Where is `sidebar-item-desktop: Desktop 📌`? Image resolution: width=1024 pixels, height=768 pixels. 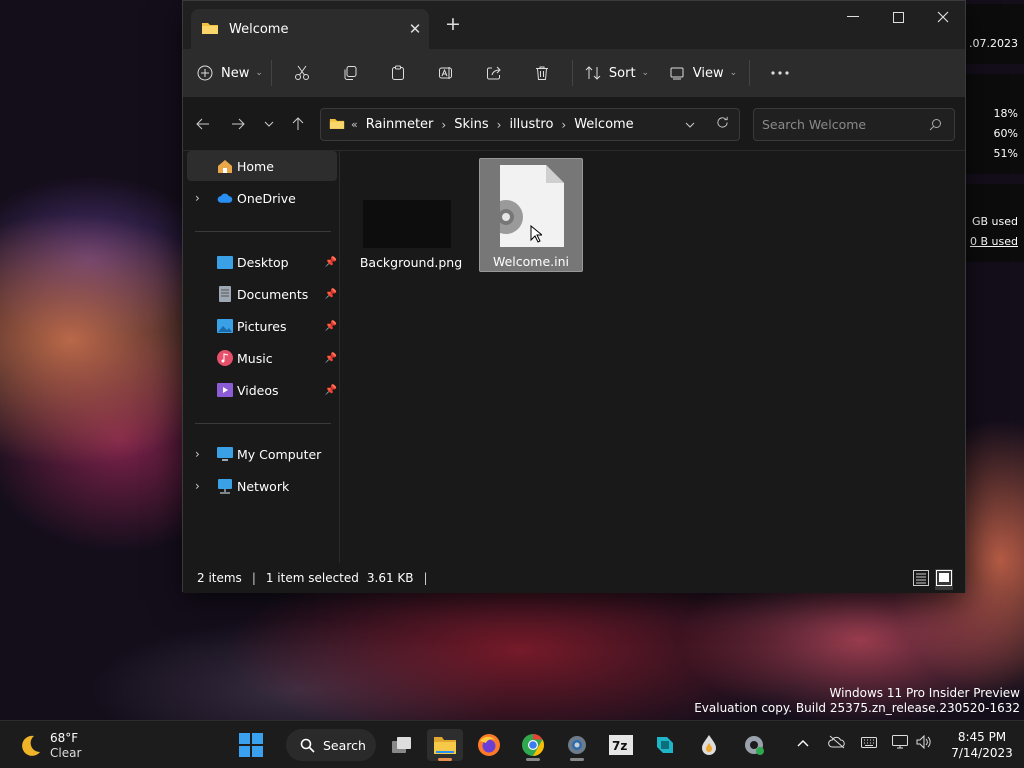
sidebar-item-desktop: Desktop 📌 is located at coordinates (262, 262).